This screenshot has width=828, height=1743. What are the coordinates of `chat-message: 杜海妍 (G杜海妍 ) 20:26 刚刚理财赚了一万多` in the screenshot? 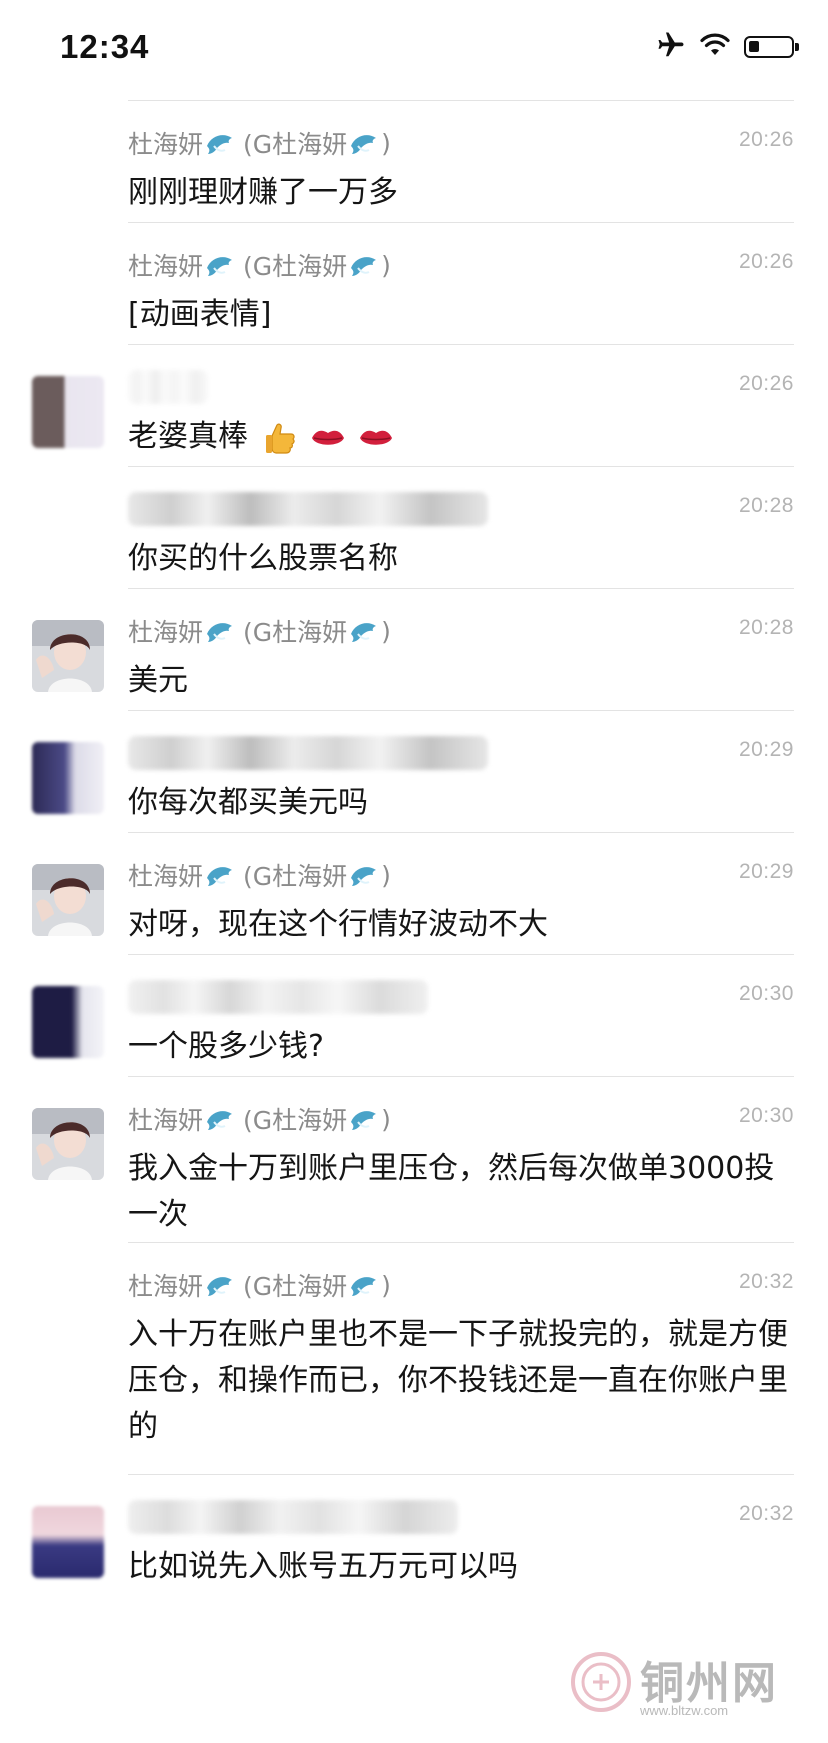 It's located at (414, 161).